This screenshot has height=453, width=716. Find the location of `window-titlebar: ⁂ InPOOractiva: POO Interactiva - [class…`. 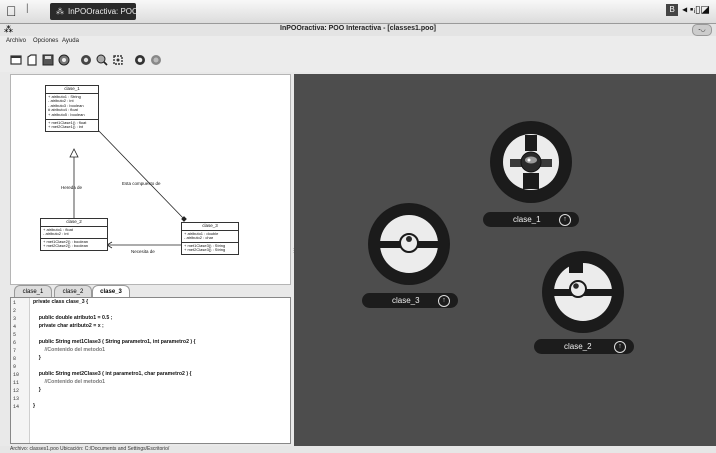

window-titlebar: ⁂ InPOOractiva: POO Interactiva - [class… is located at coordinates (358, 30).